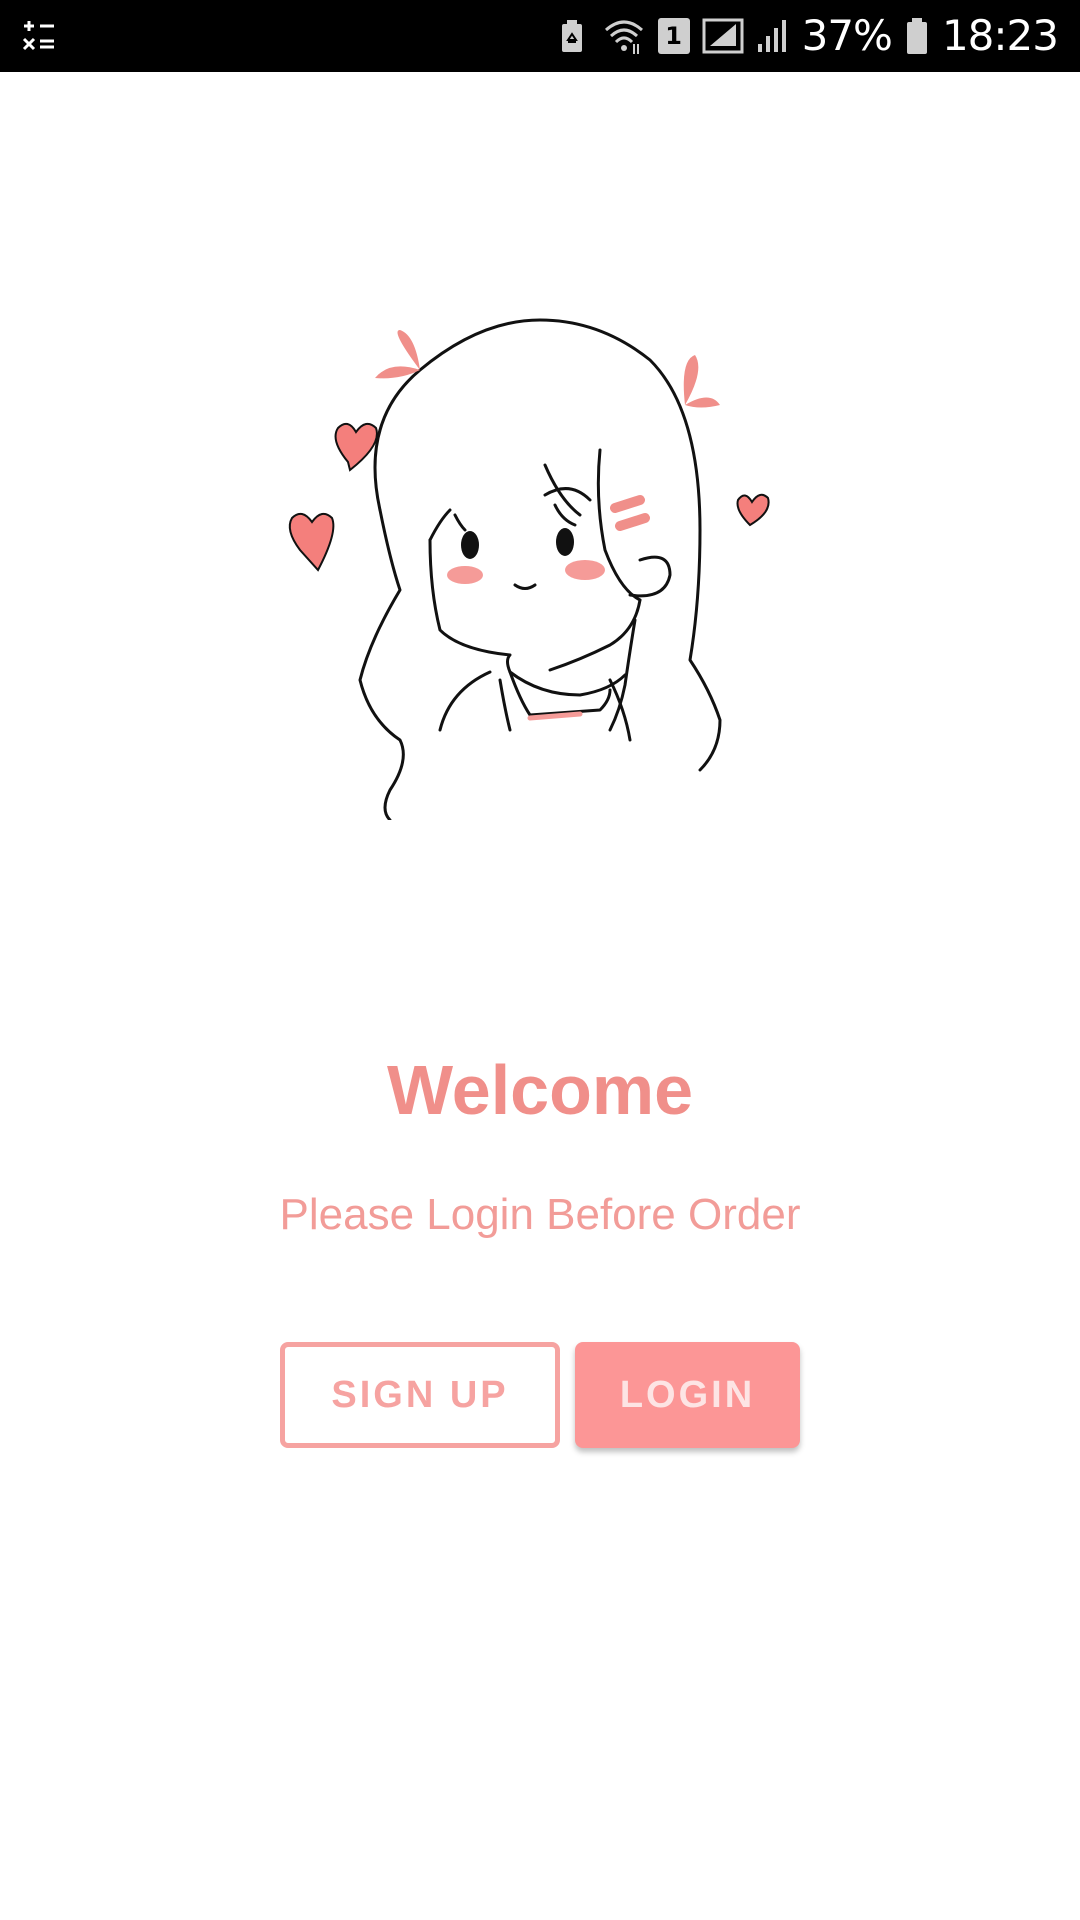 This screenshot has width=1080, height=1920. Describe the element at coordinates (1000, 35) in the screenshot. I see `clock: 18:23` at that location.